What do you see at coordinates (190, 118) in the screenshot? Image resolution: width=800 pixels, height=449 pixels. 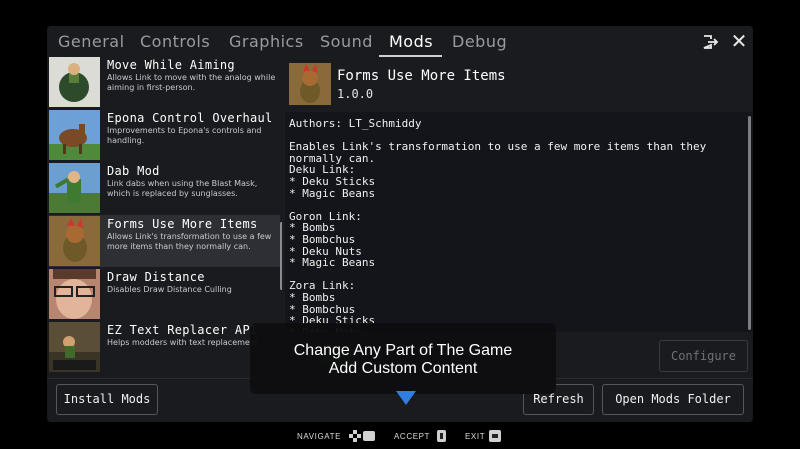 I see `mod-title: Epona Control Overhaul` at bounding box center [190, 118].